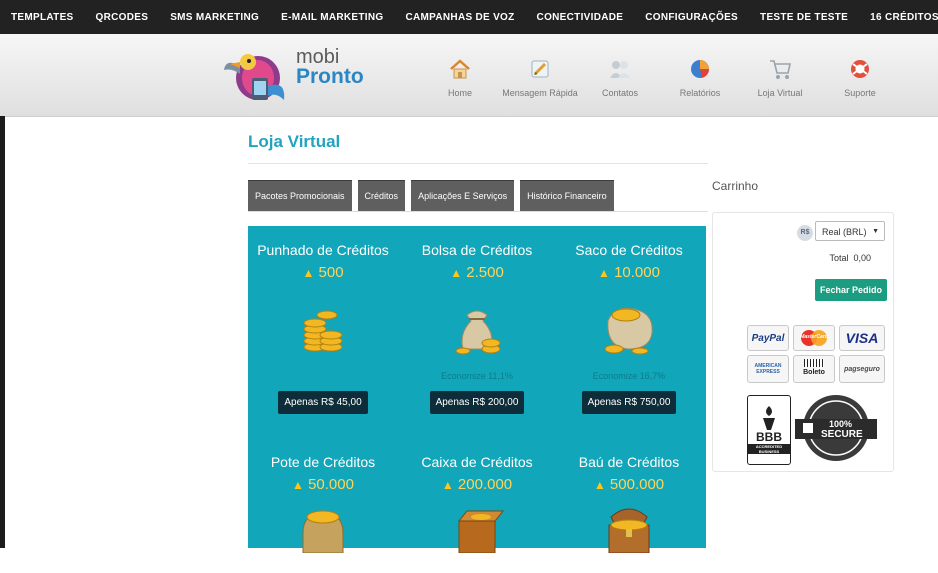 This screenshot has height=573, width=938. Describe the element at coordinates (768, 369) in the screenshot. I see `amex-logo: AMERICAN EXPRESS` at that location.